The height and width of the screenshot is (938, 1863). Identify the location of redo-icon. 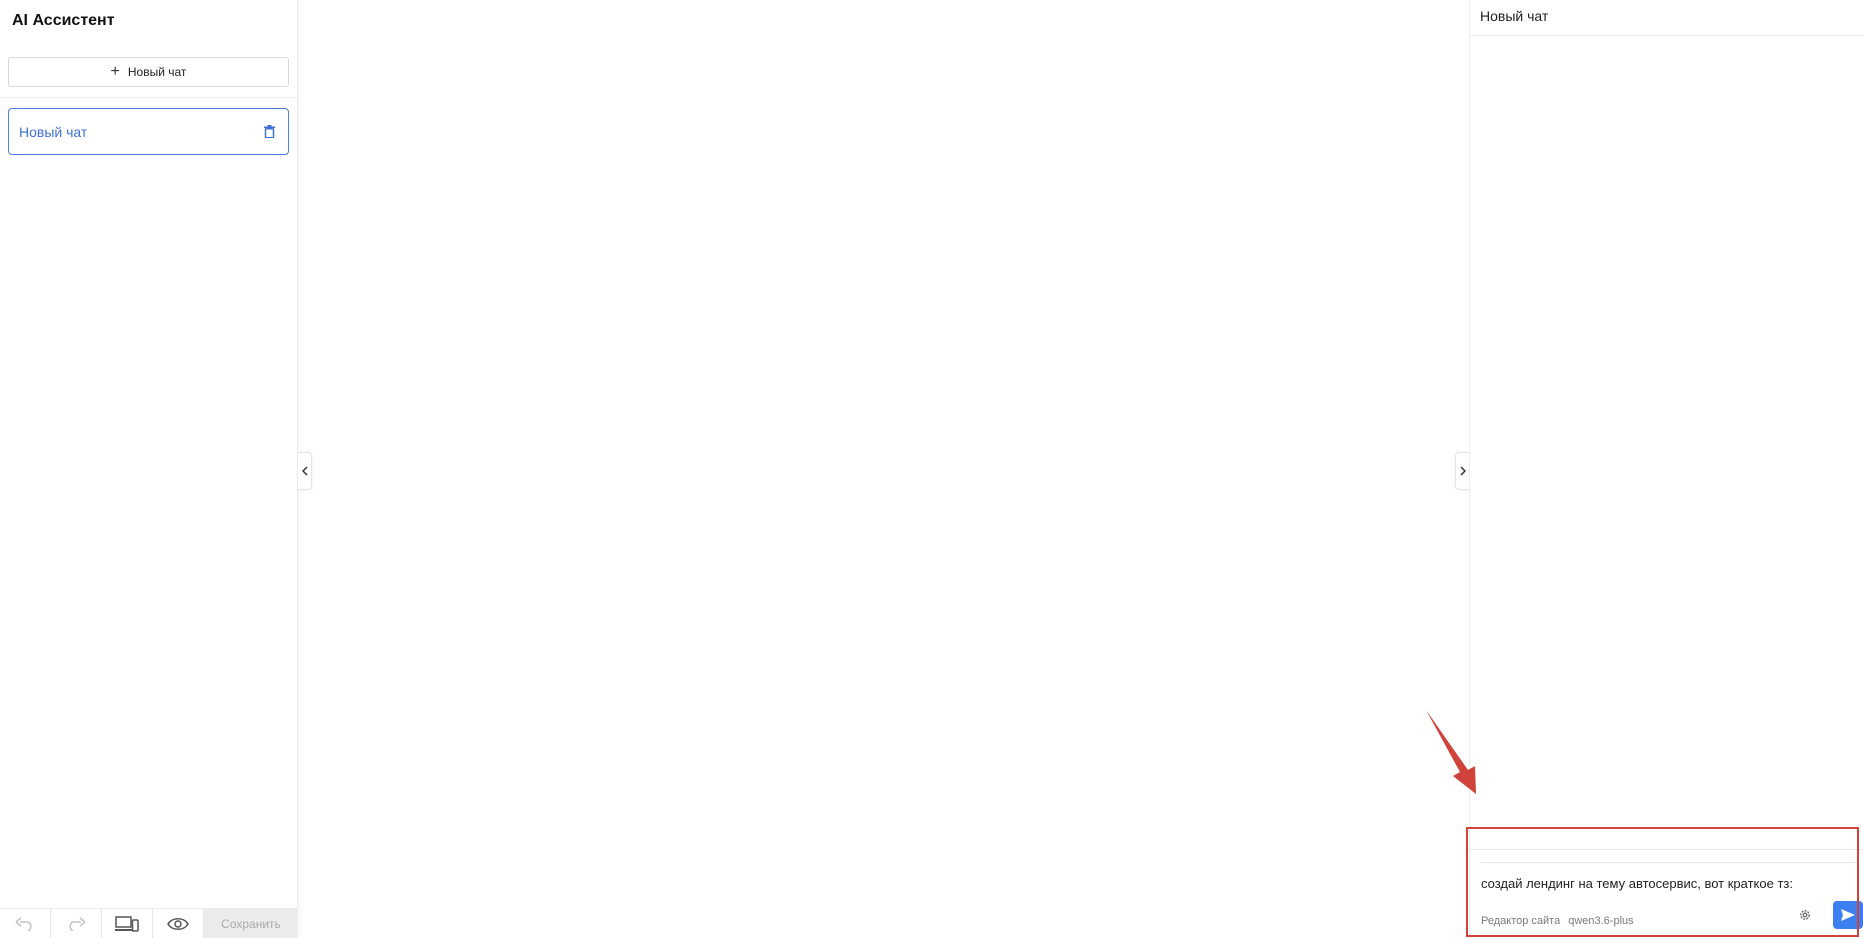
(77, 924).